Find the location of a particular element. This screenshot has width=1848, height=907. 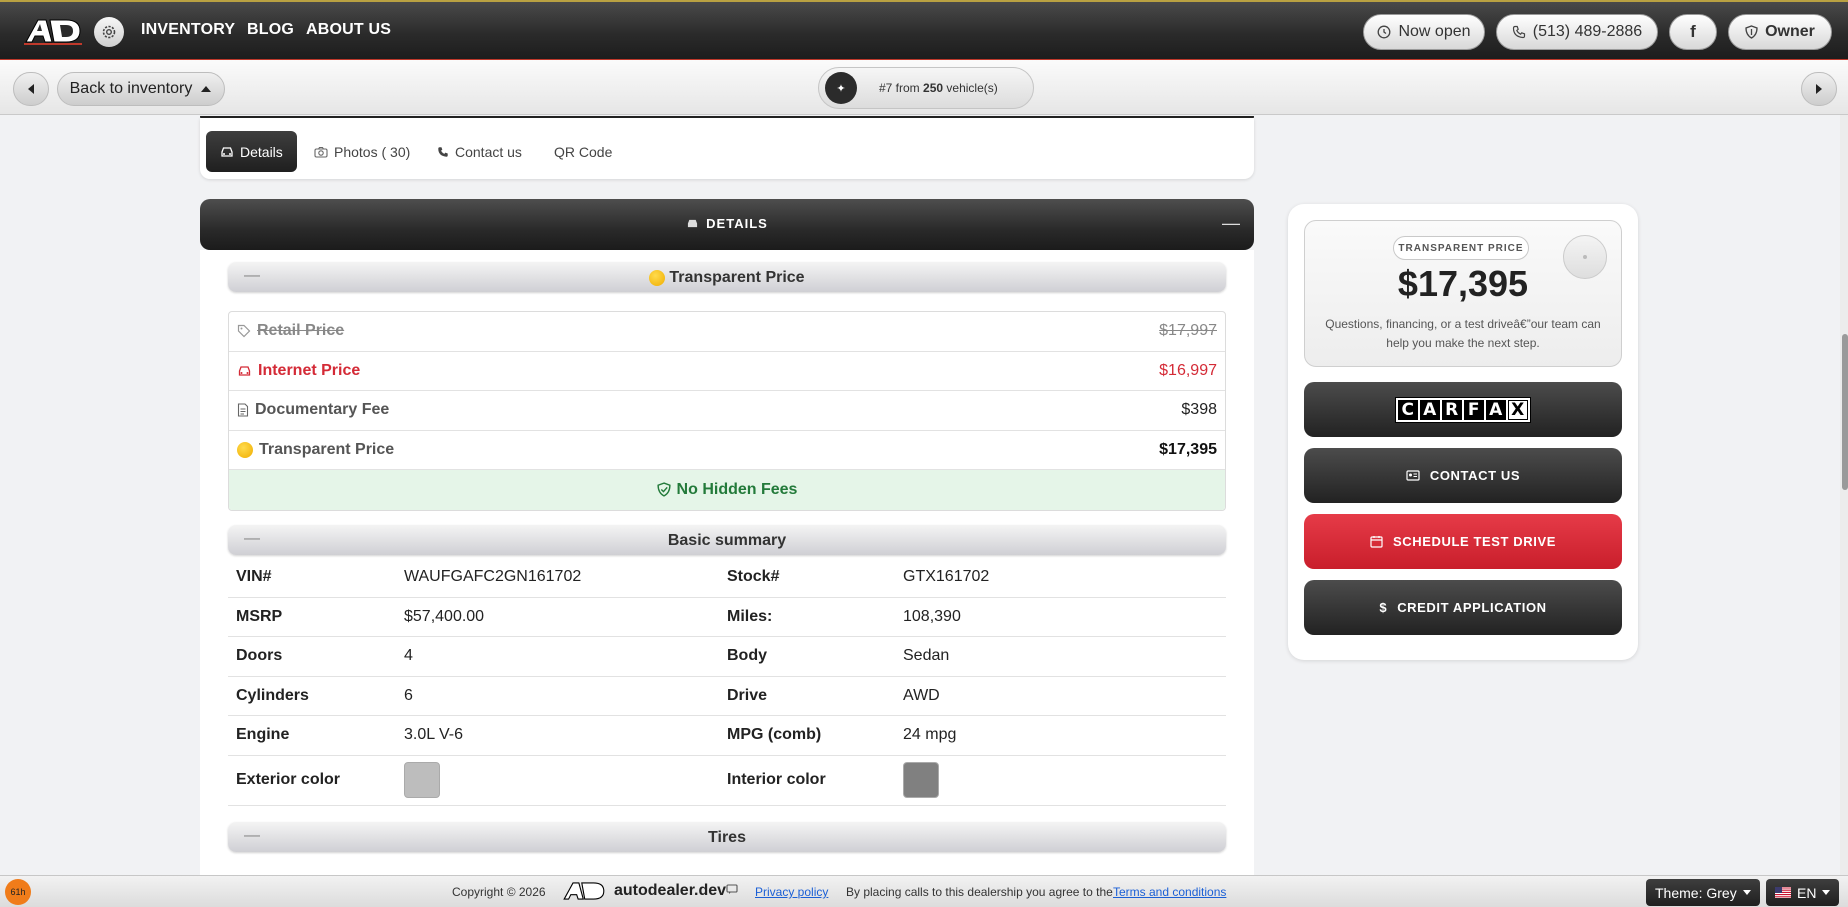

vehicle-counter: ✦ #7 from 250 vehicle(s) is located at coordinates (926, 88).